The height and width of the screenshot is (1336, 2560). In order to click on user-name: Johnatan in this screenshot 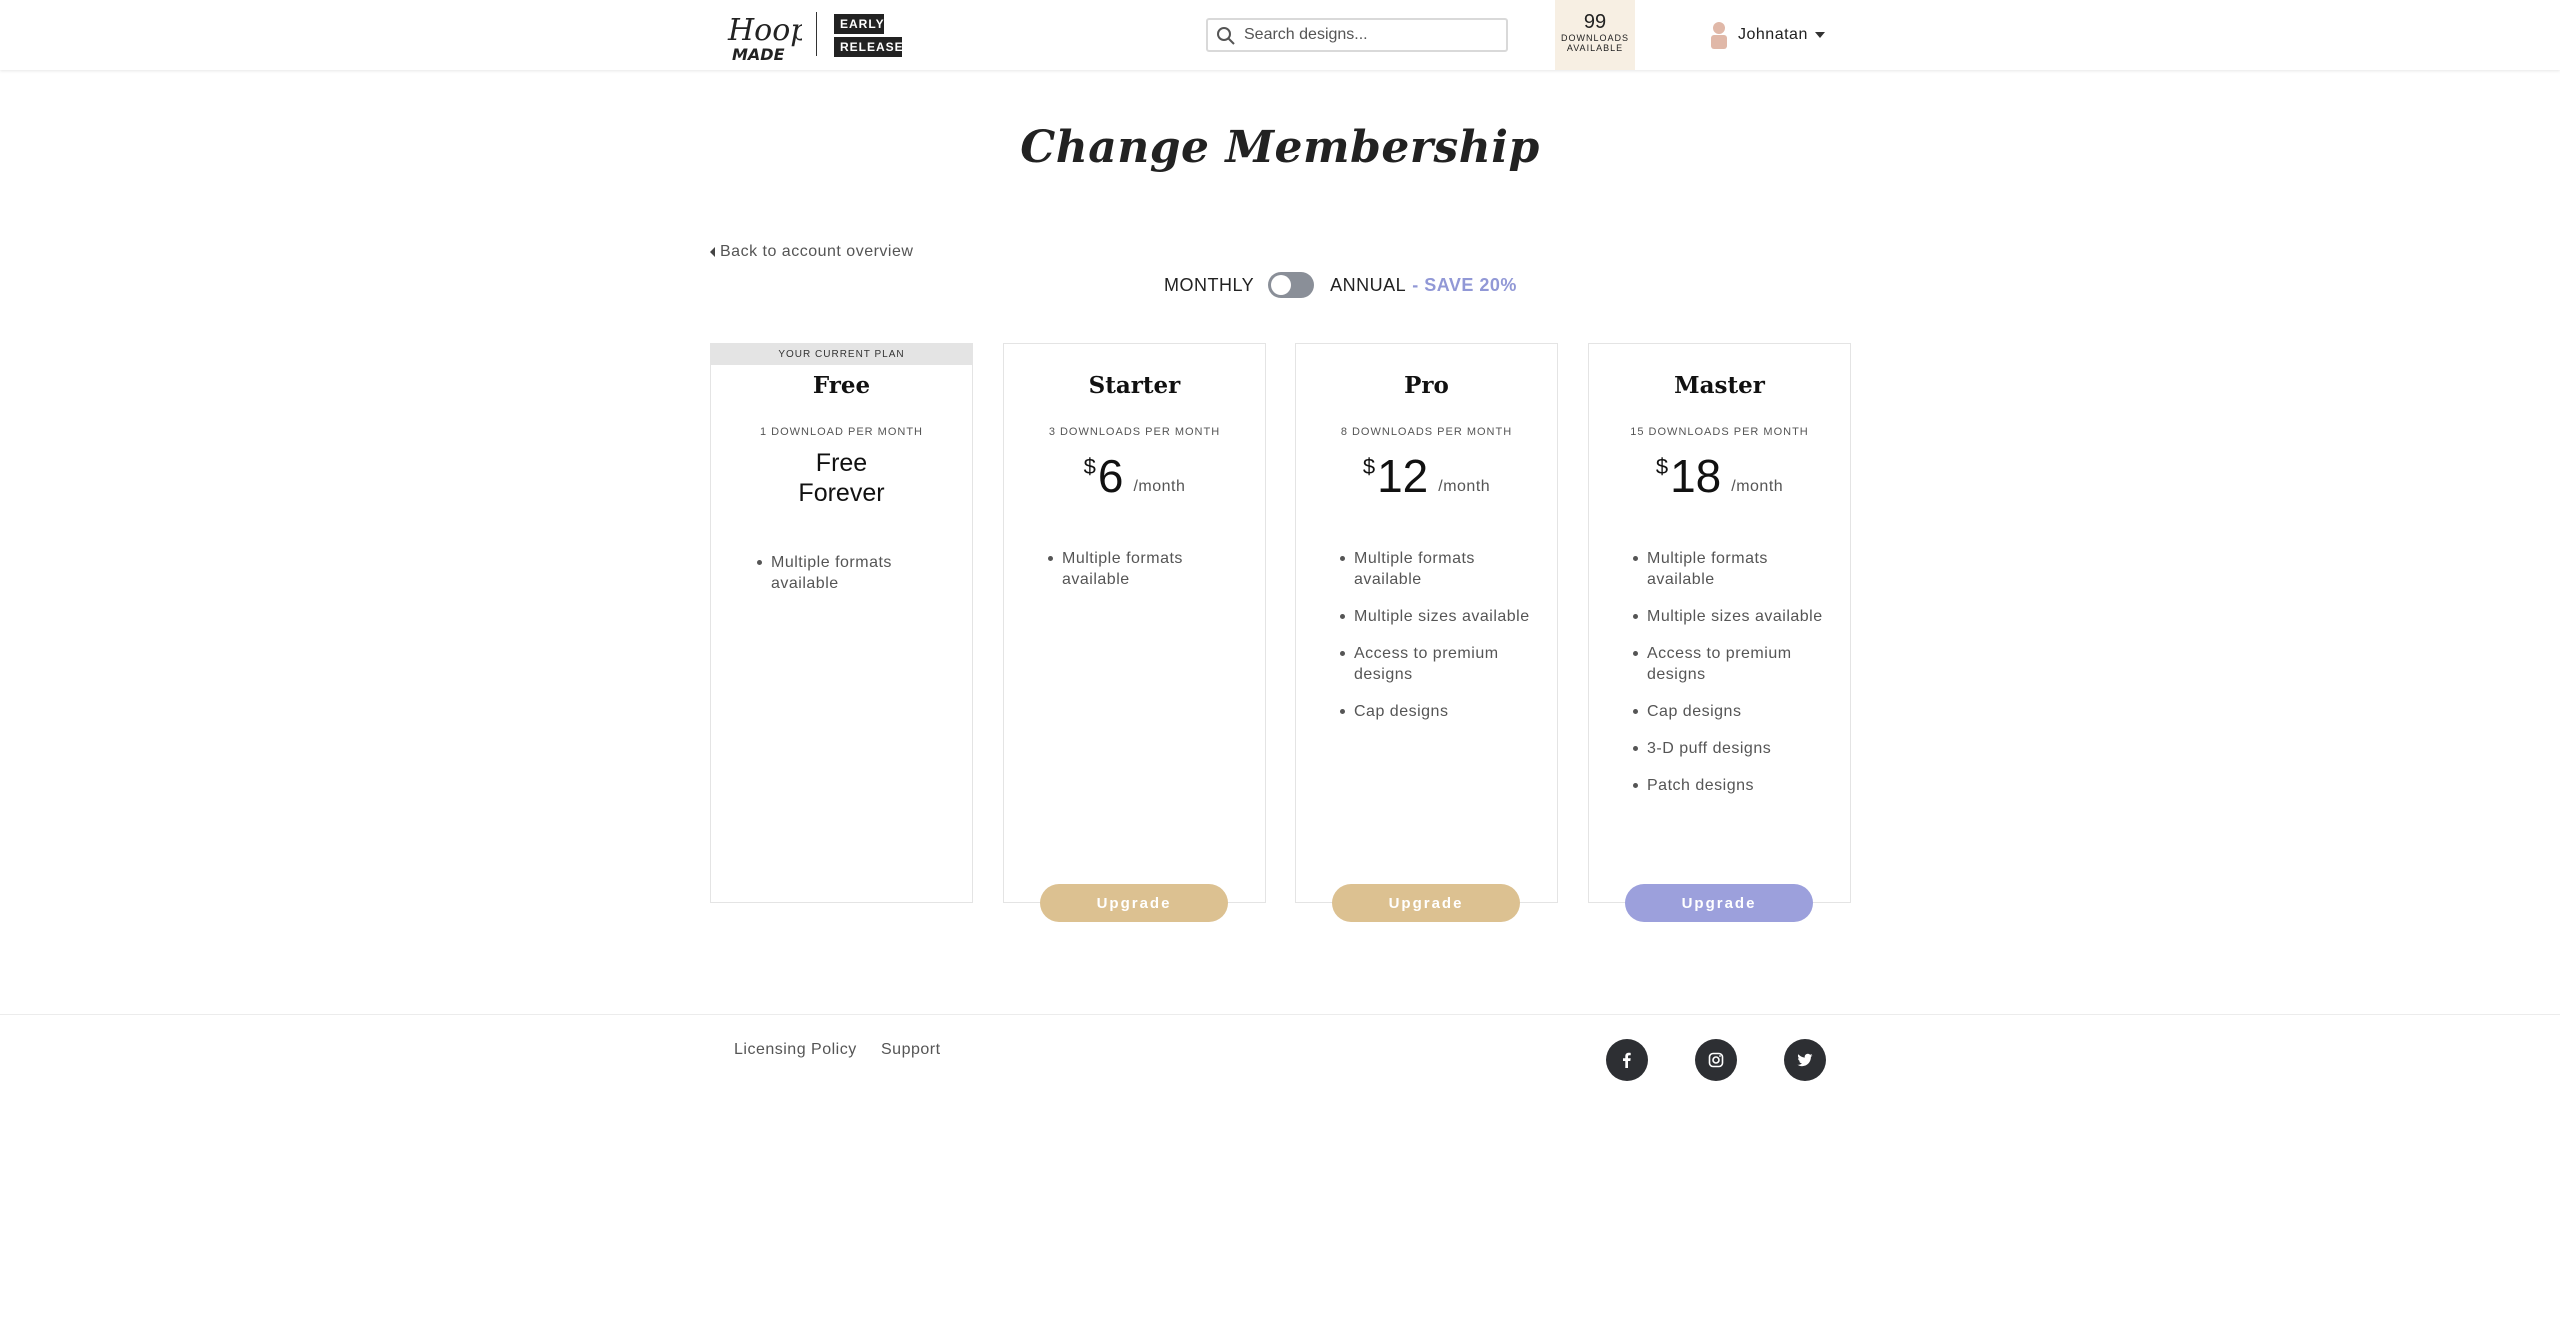, I will do `click(1773, 34)`.